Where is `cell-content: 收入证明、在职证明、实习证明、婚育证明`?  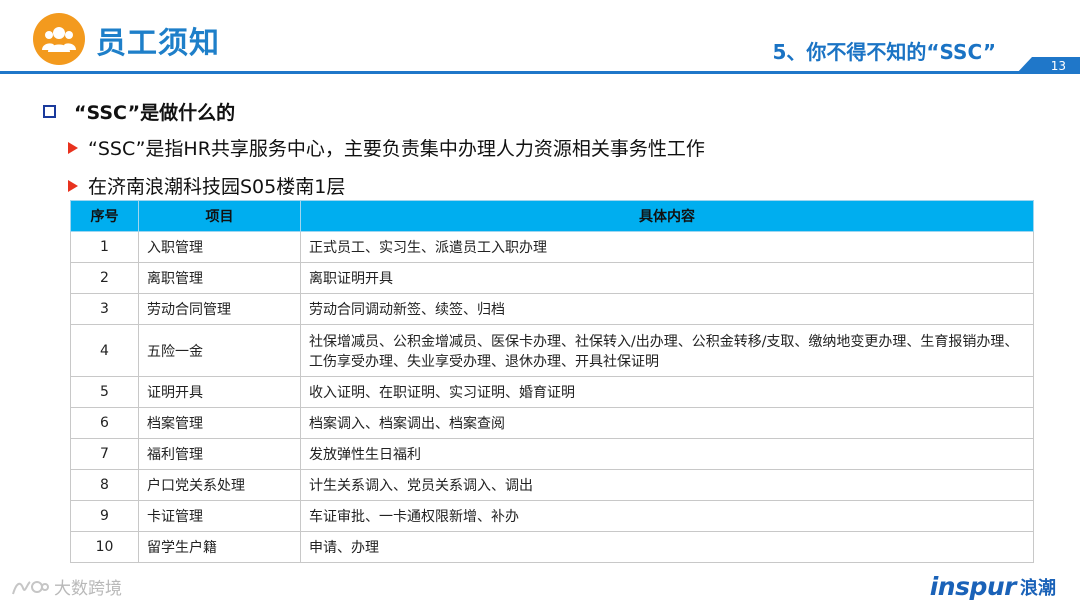
cell-content: 收入证明、在职证明、实习证明、婚育证明 is located at coordinates (667, 392).